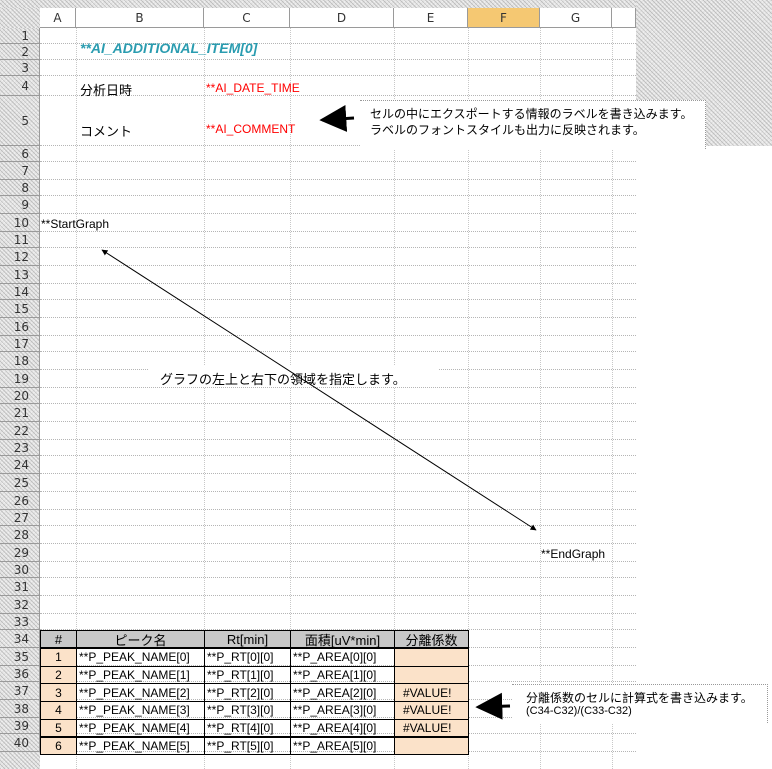 This screenshot has width=772, height=769. Describe the element at coordinates (20, 52) in the screenshot. I see `row-header-2: 2` at that location.